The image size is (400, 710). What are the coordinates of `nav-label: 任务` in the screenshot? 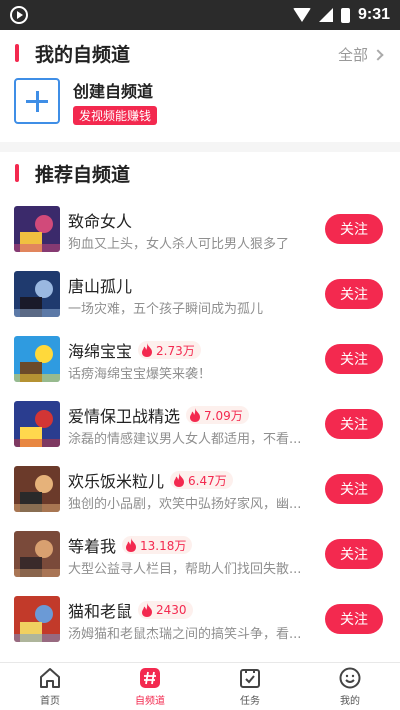 It's located at (250, 701).